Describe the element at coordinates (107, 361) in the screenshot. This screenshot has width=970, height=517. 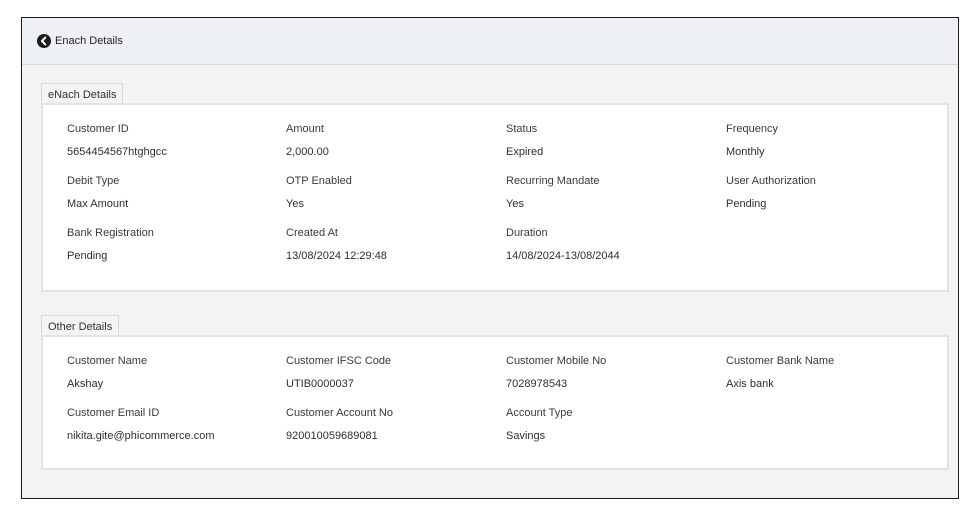
I see `other-field-label: Customer Name` at that location.